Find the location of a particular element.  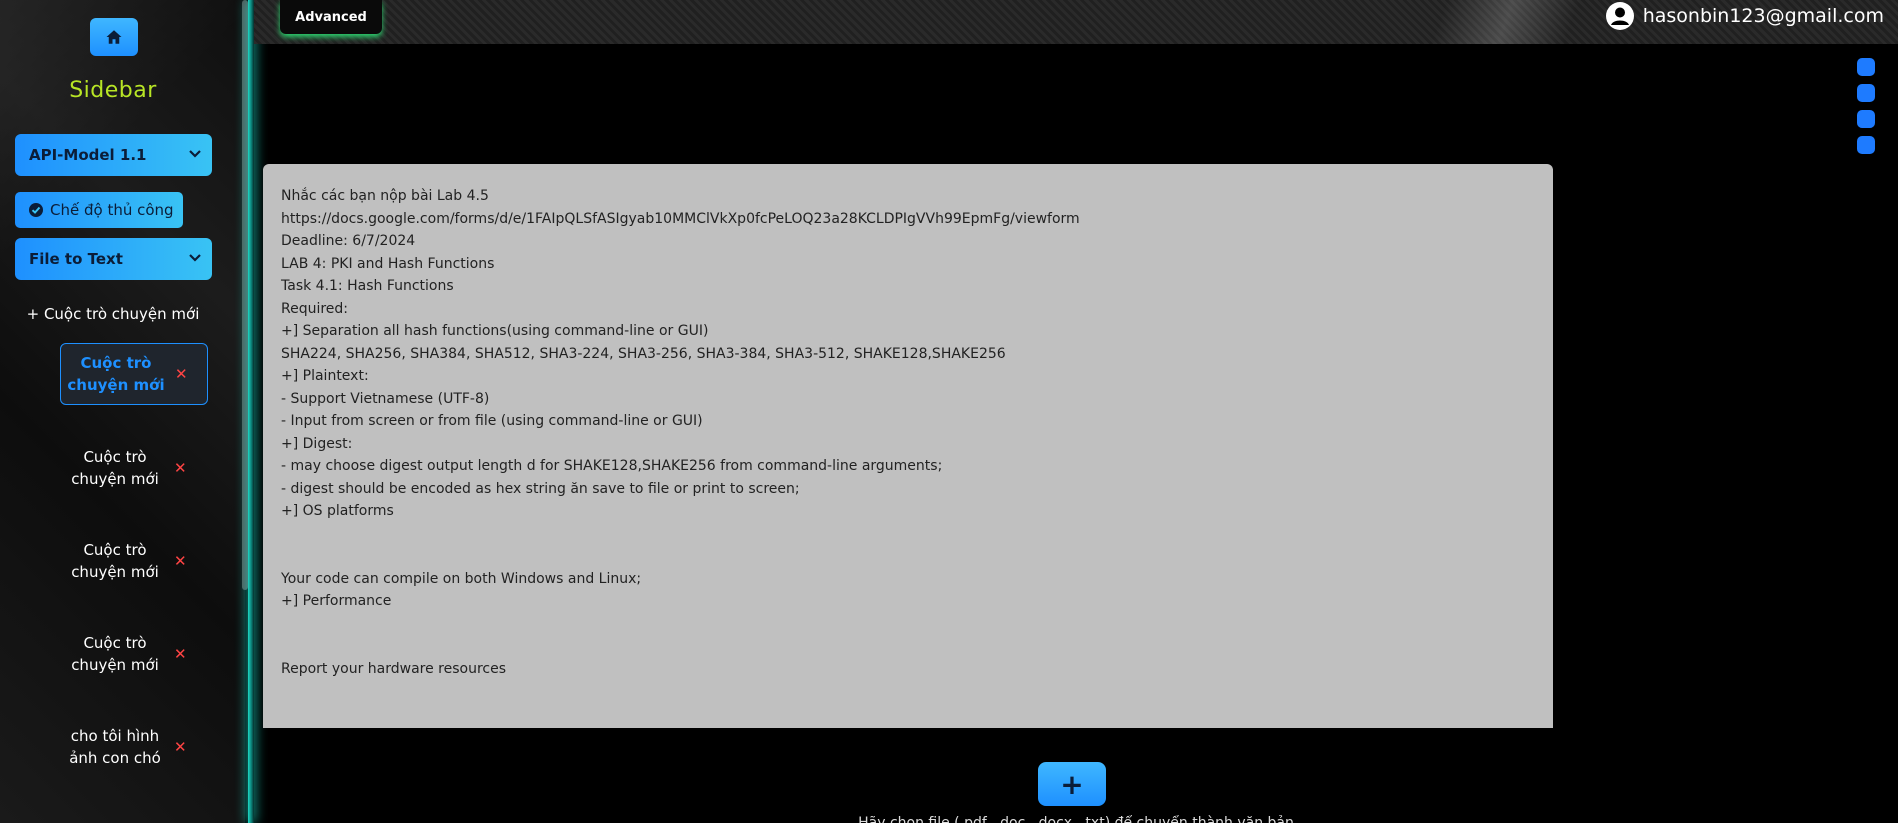

text-line: +] Performance is located at coordinates (336, 601).